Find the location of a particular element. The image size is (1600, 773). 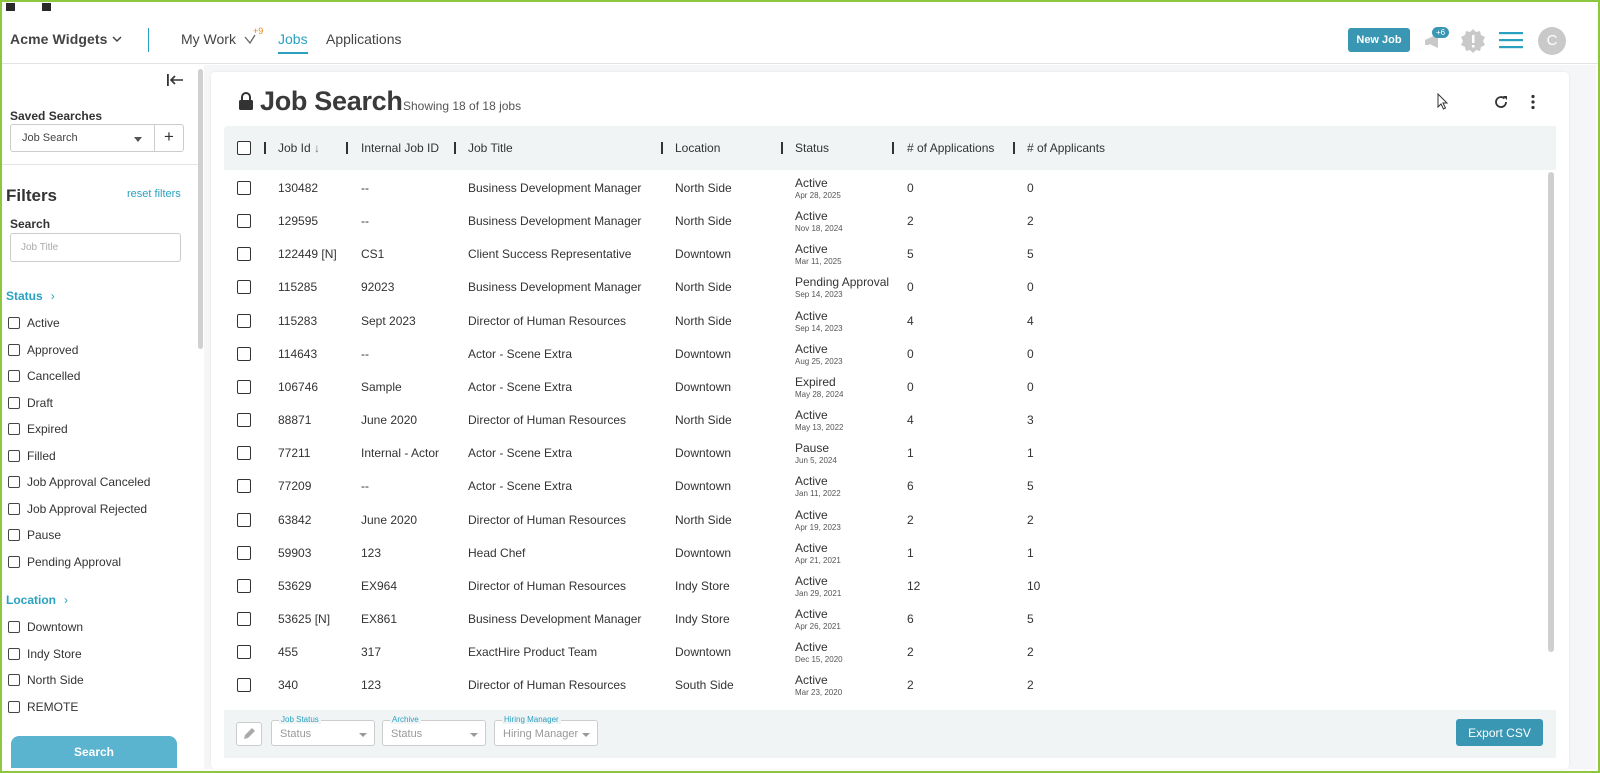

location-filter-option: Downtown is located at coordinates (45, 627).